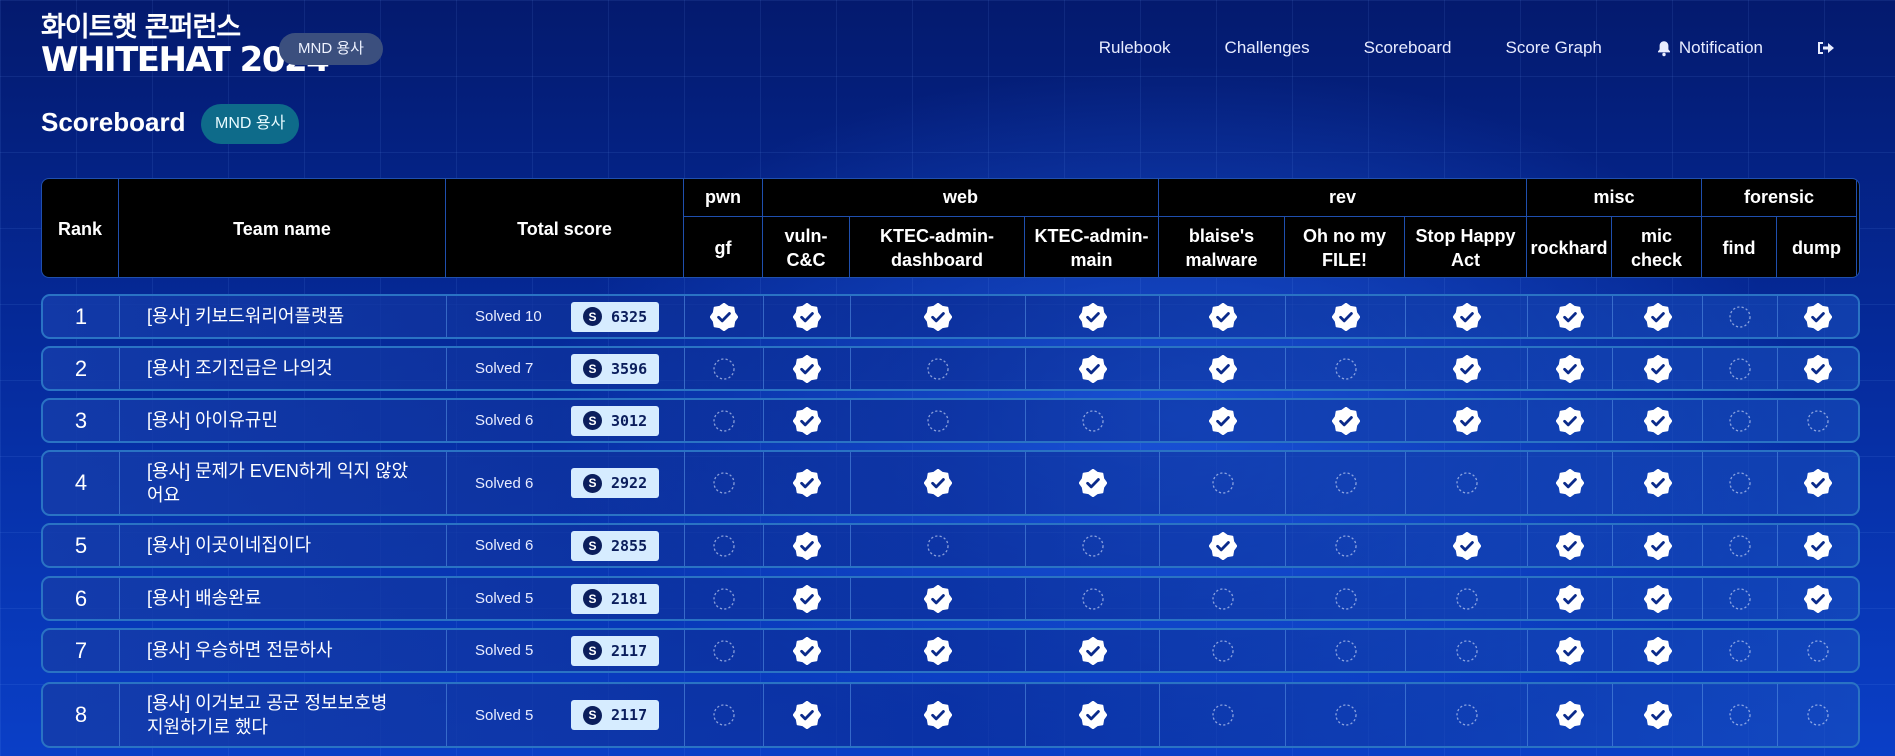 Image resolution: width=1895 pixels, height=756 pixels. I want to click on challenge-header: blaise's malware, so click(1222, 247).